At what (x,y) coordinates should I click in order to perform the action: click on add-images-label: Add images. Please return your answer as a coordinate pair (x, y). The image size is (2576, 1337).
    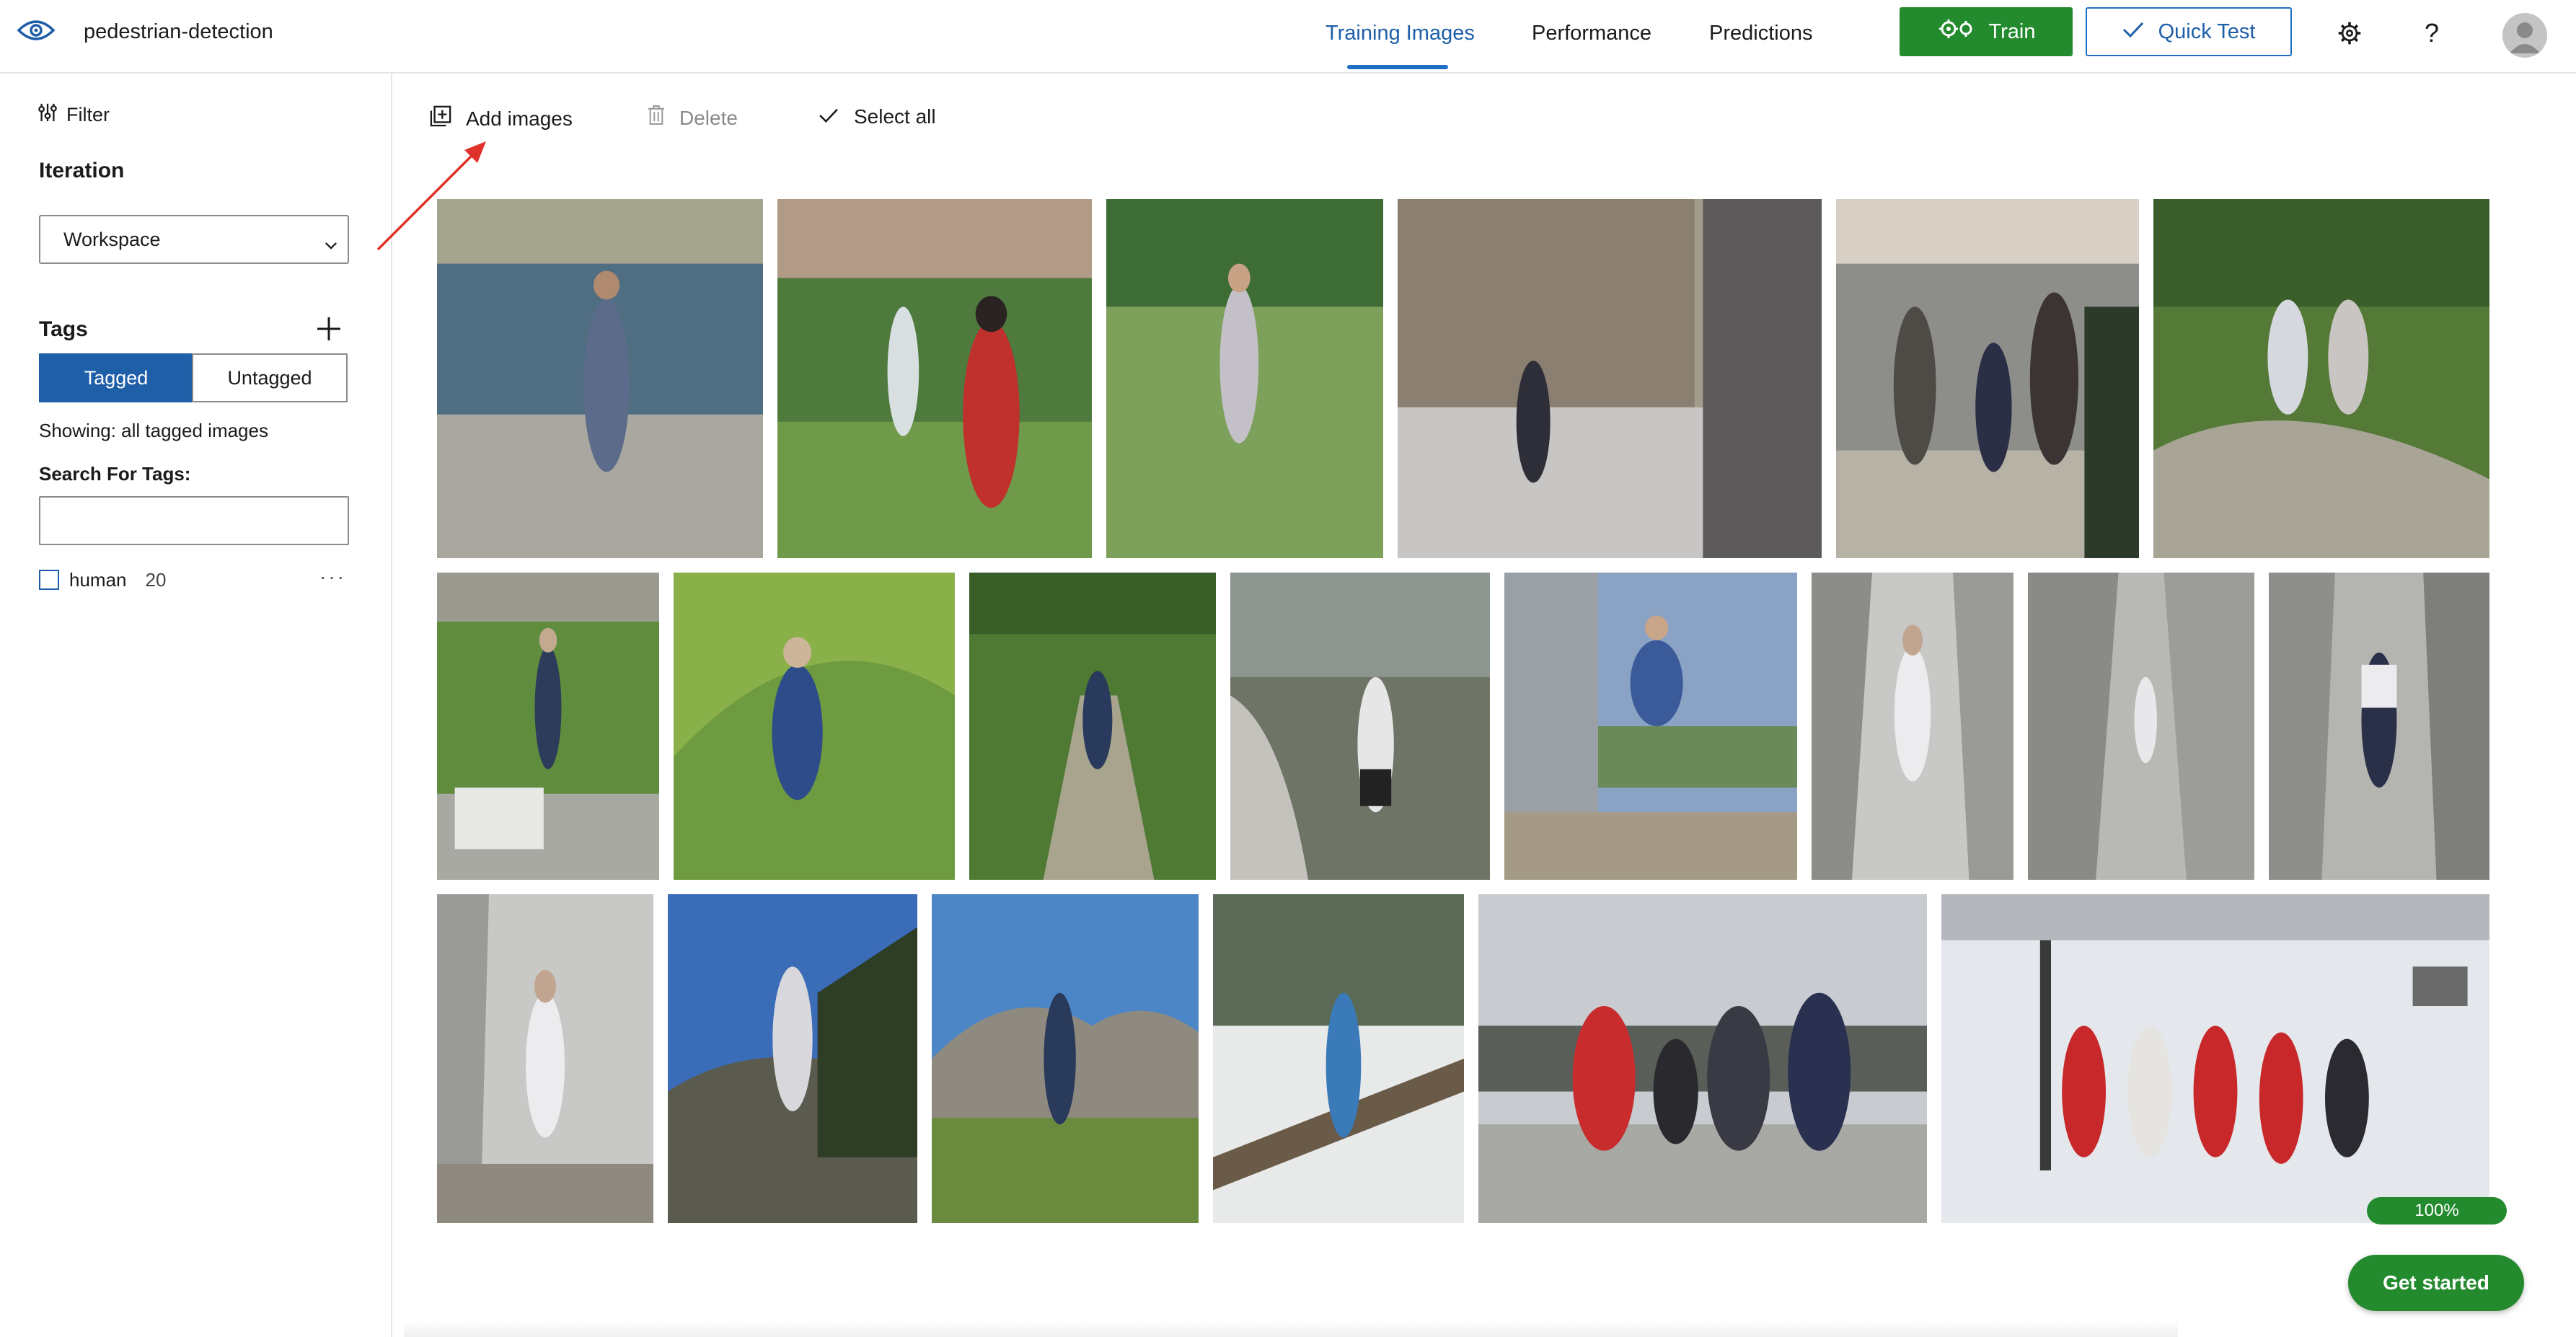
    Looking at the image, I should click on (519, 118).